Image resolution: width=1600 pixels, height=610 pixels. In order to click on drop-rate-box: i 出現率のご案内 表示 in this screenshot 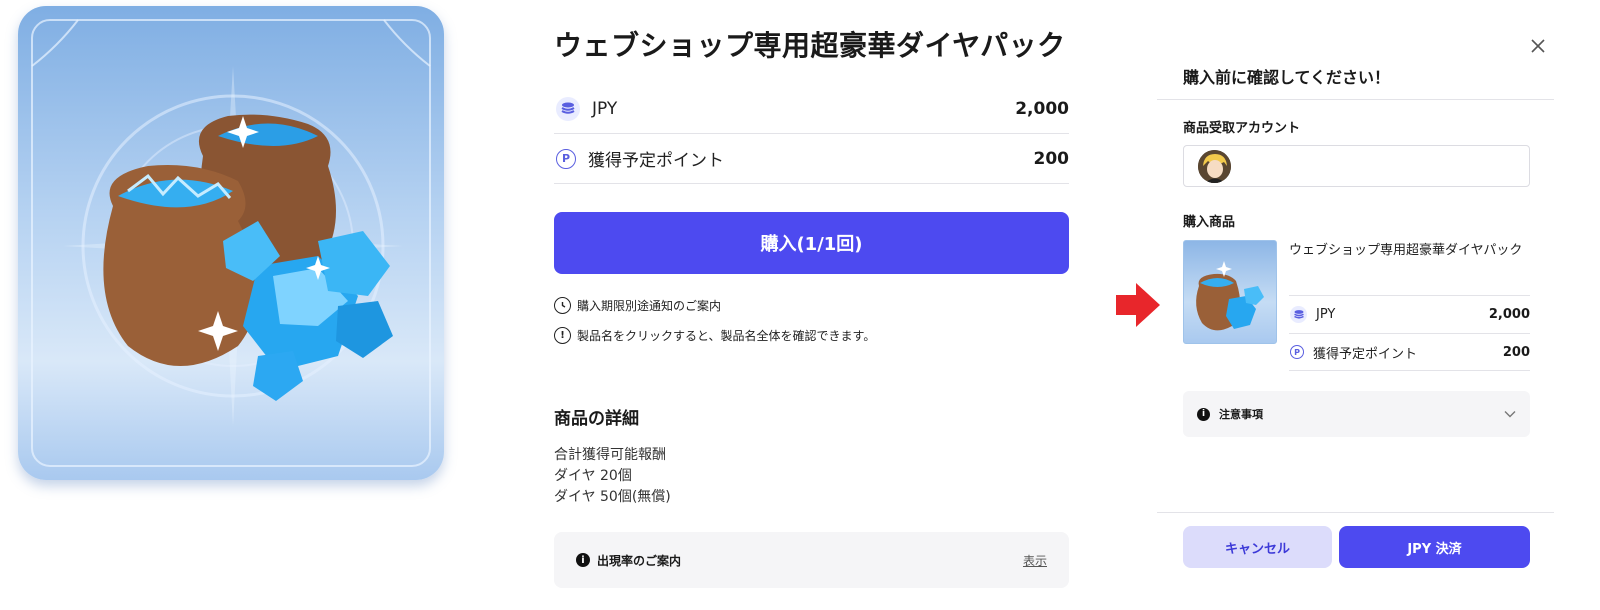, I will do `click(811, 560)`.